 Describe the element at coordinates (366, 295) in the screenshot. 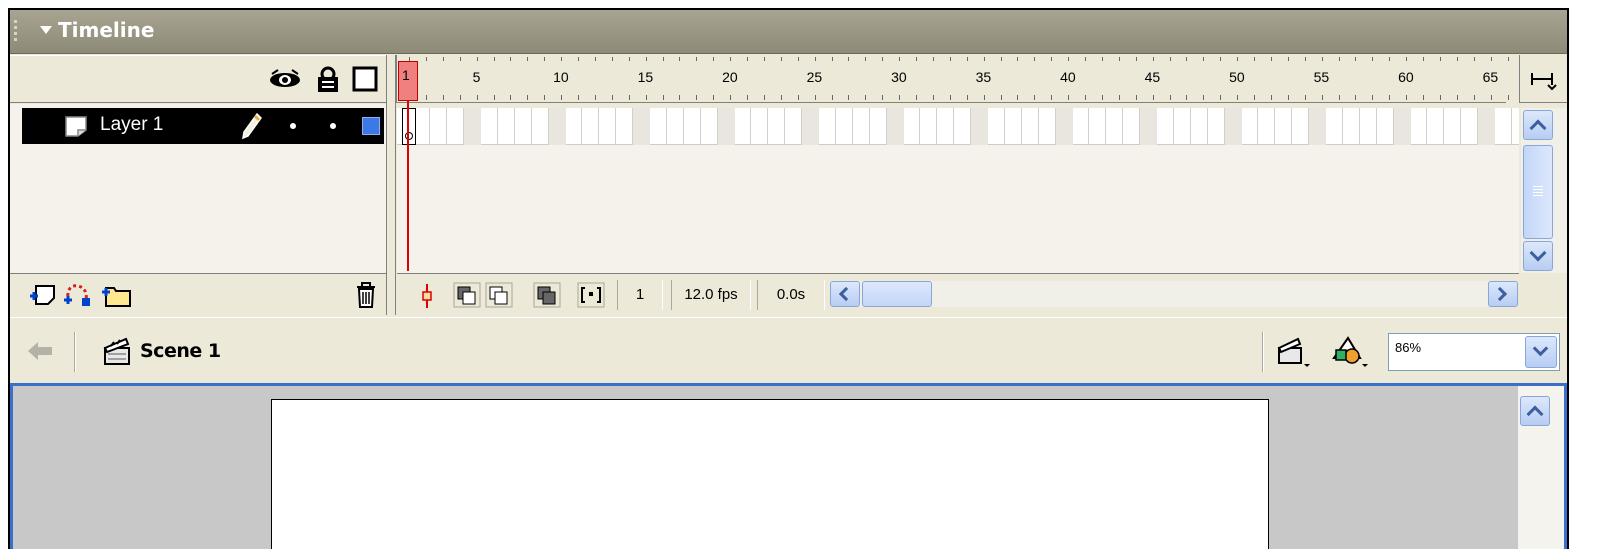

I see `delete-layer-icon` at that location.